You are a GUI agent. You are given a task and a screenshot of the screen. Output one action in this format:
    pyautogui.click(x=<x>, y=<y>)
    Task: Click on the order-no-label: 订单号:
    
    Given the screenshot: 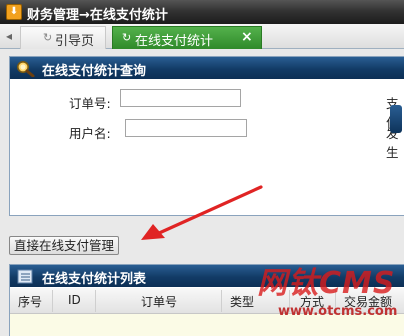 What is the action you would take?
    pyautogui.click(x=90, y=103)
    